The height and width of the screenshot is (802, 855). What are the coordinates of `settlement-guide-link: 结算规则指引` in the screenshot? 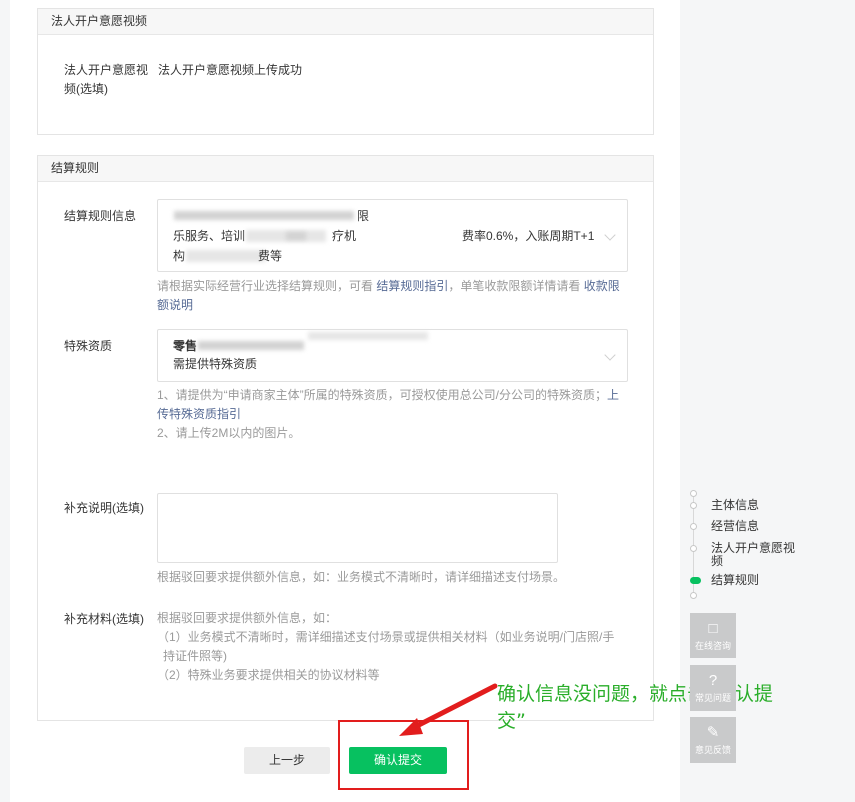 It's located at (412, 286).